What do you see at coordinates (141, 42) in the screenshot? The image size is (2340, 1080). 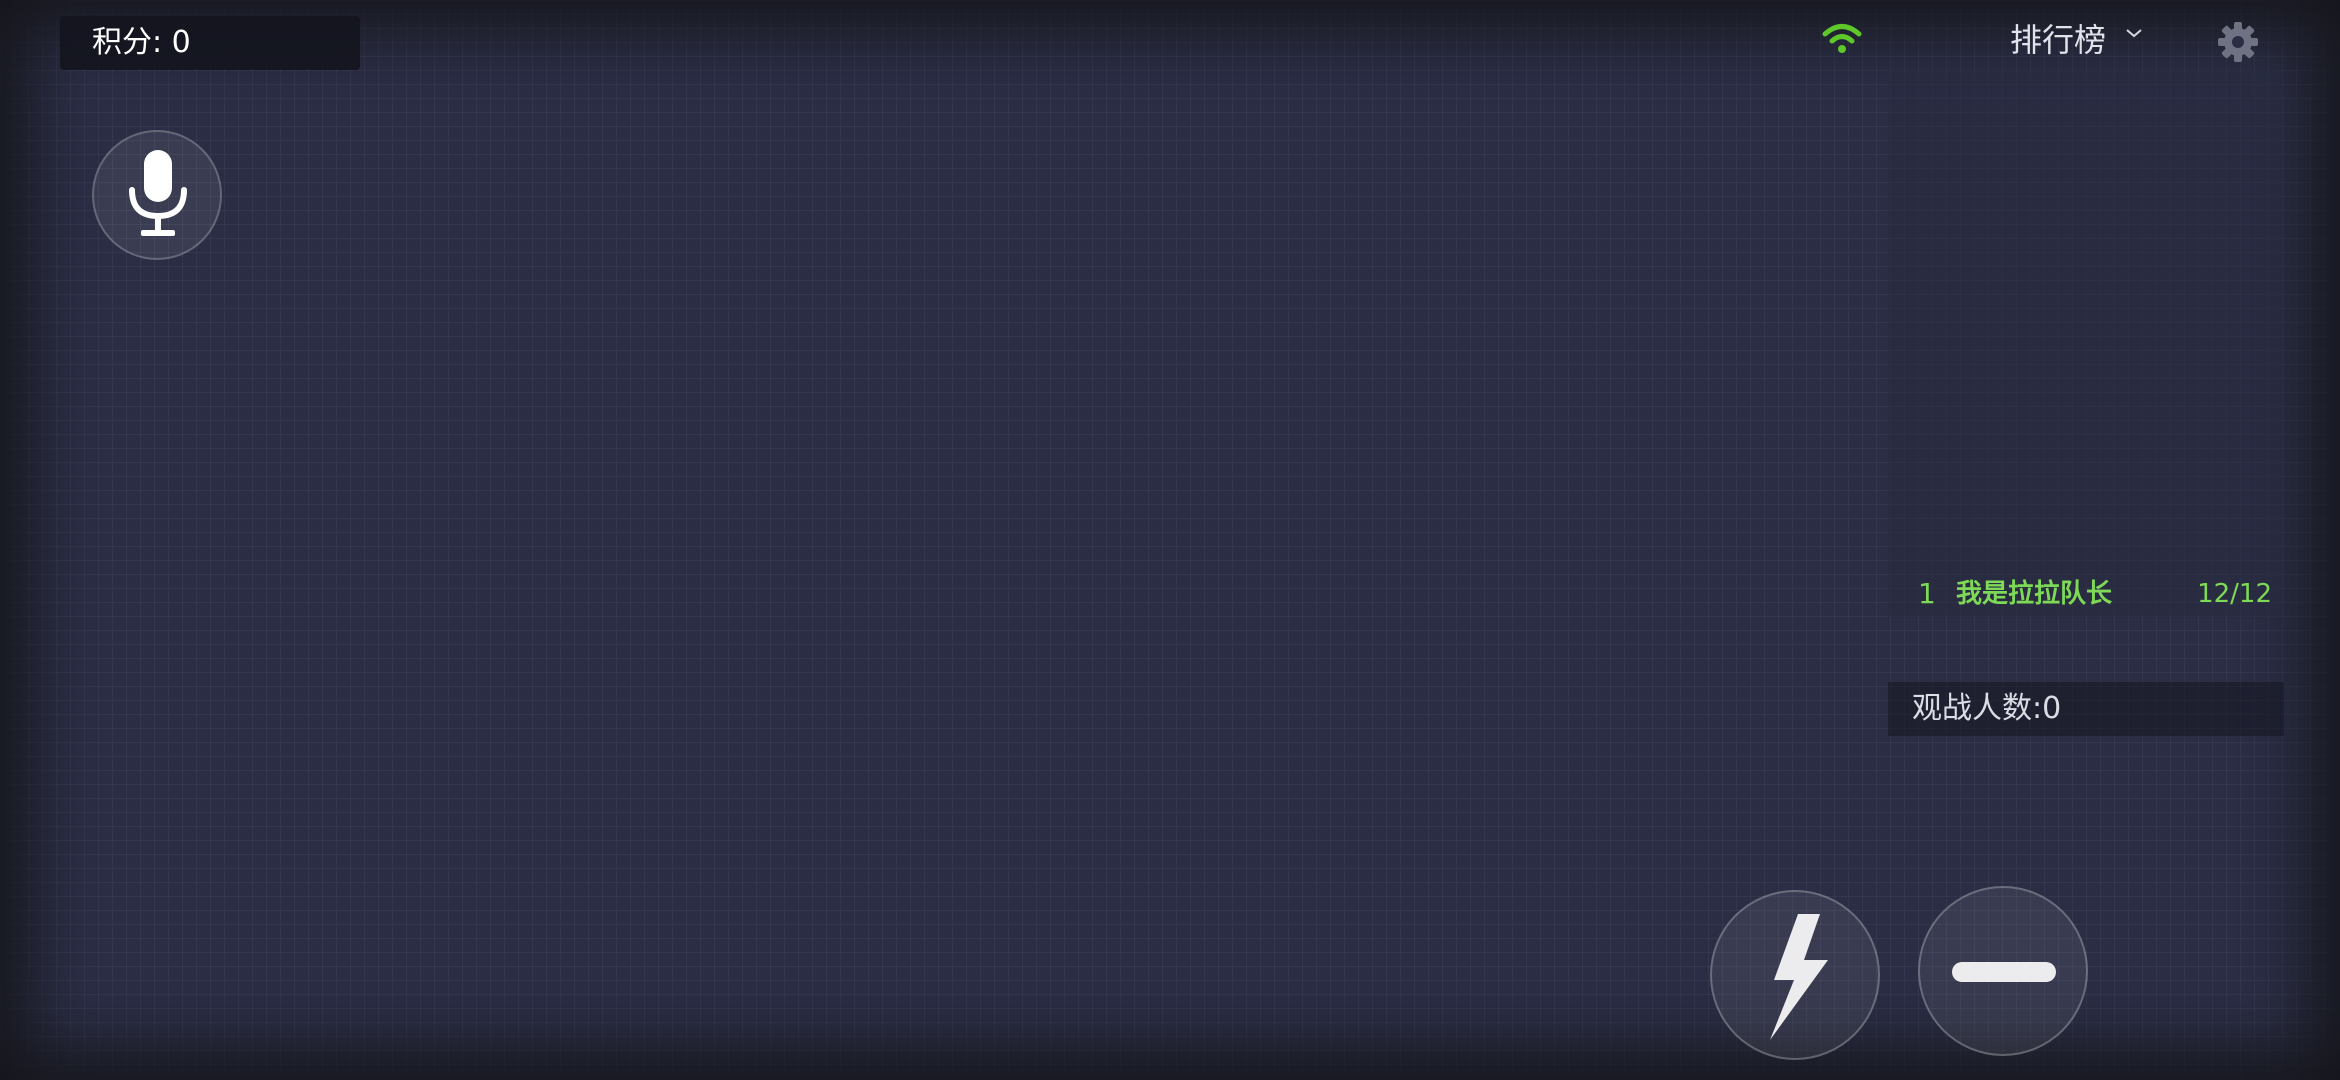 I see `score-label: 积分: 0` at bounding box center [141, 42].